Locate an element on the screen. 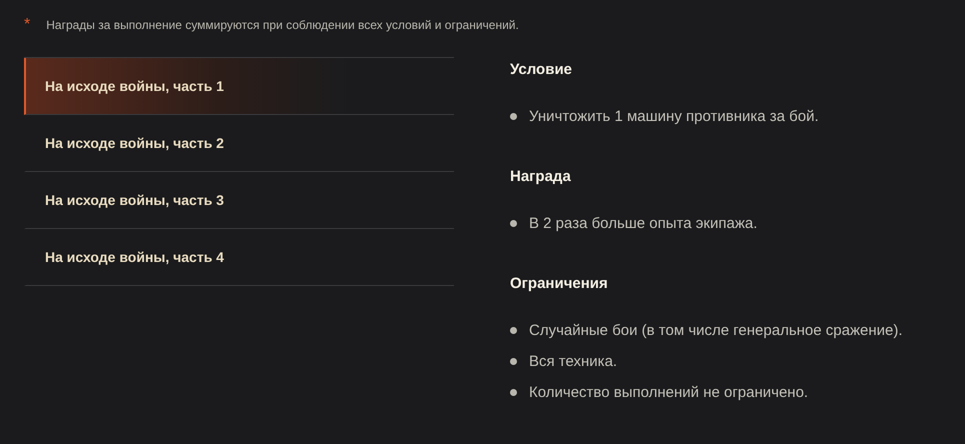 The image size is (965, 444). mission-tab: На исходе войны, часть 1 is located at coordinates (239, 86).